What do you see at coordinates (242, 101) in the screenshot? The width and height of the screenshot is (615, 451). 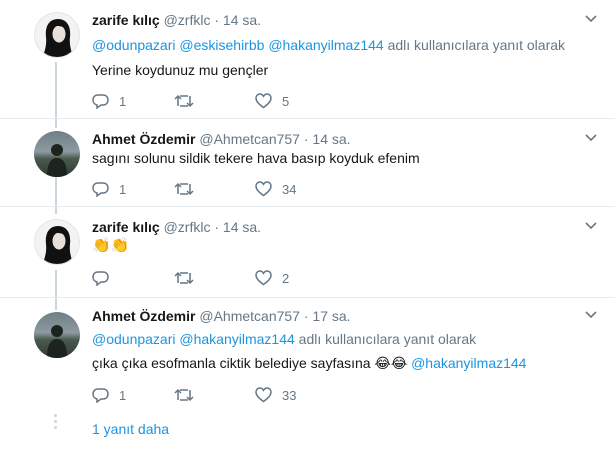 I see `tweet-actions: 1 5` at bounding box center [242, 101].